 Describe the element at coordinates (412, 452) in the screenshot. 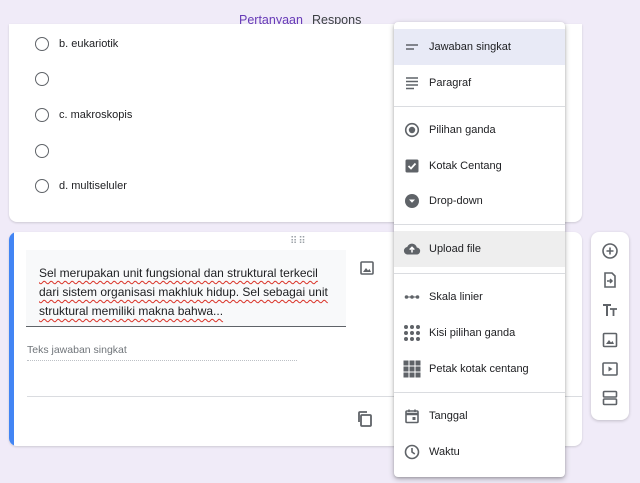

I see `clock-icon` at that location.